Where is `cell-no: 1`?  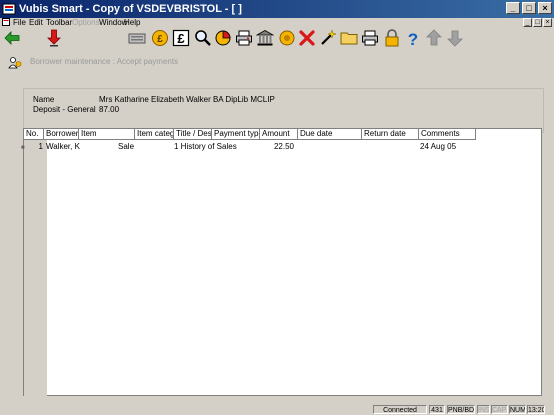
cell-no: 1 is located at coordinates (40, 146).